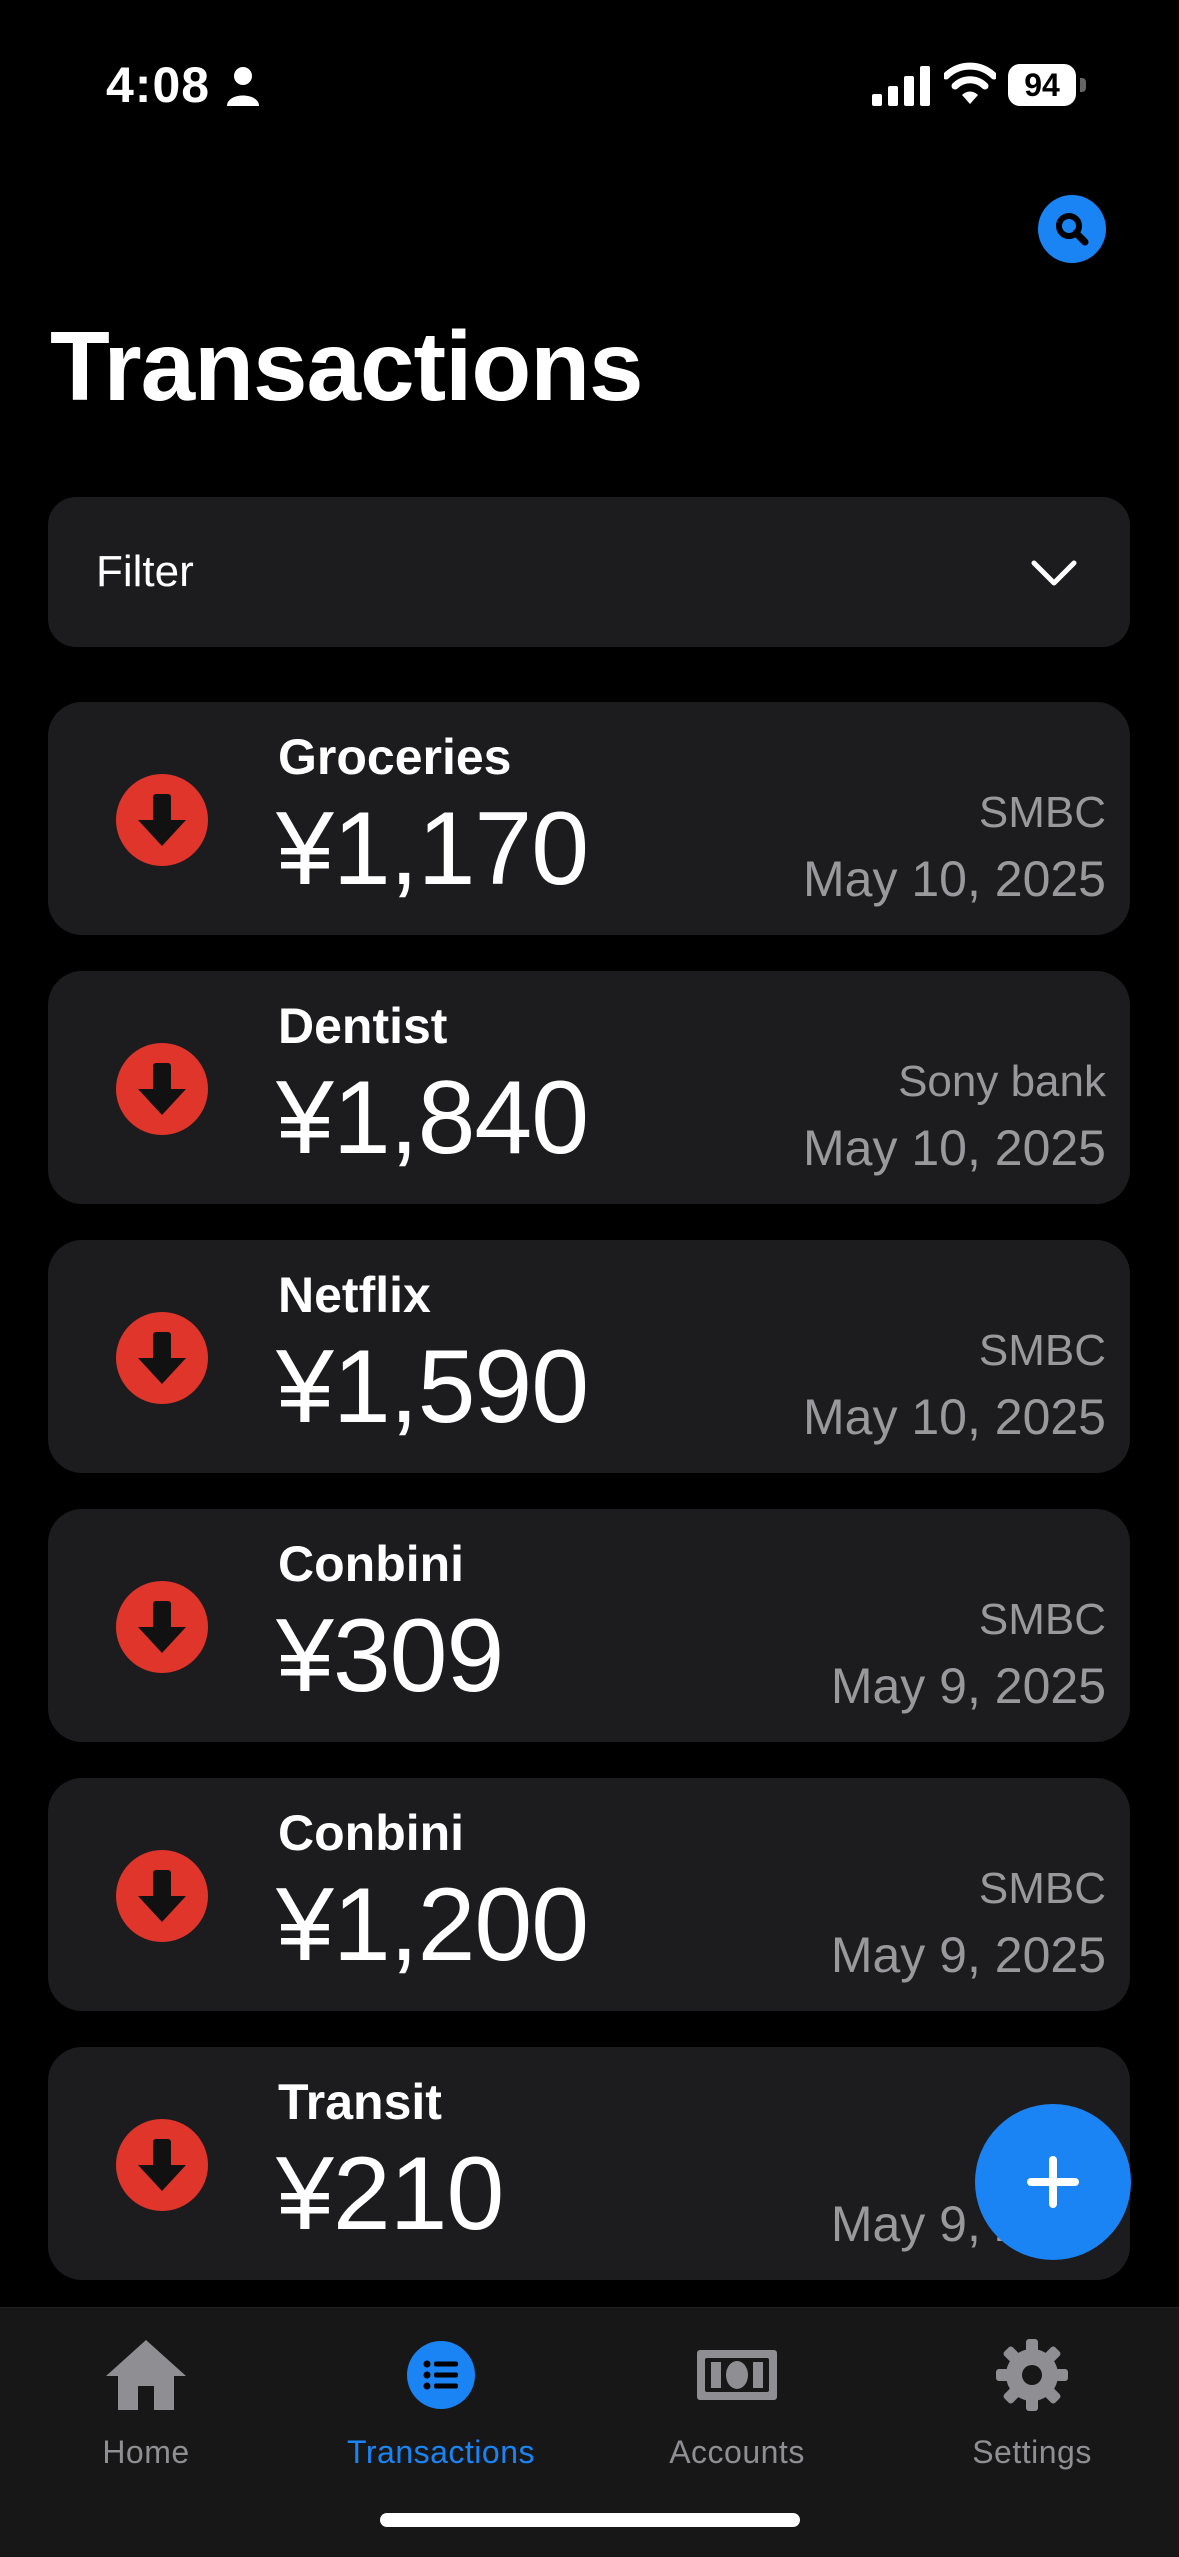 This screenshot has height=2557, width=1179. I want to click on transaction-category: Dentist, so click(363, 1026).